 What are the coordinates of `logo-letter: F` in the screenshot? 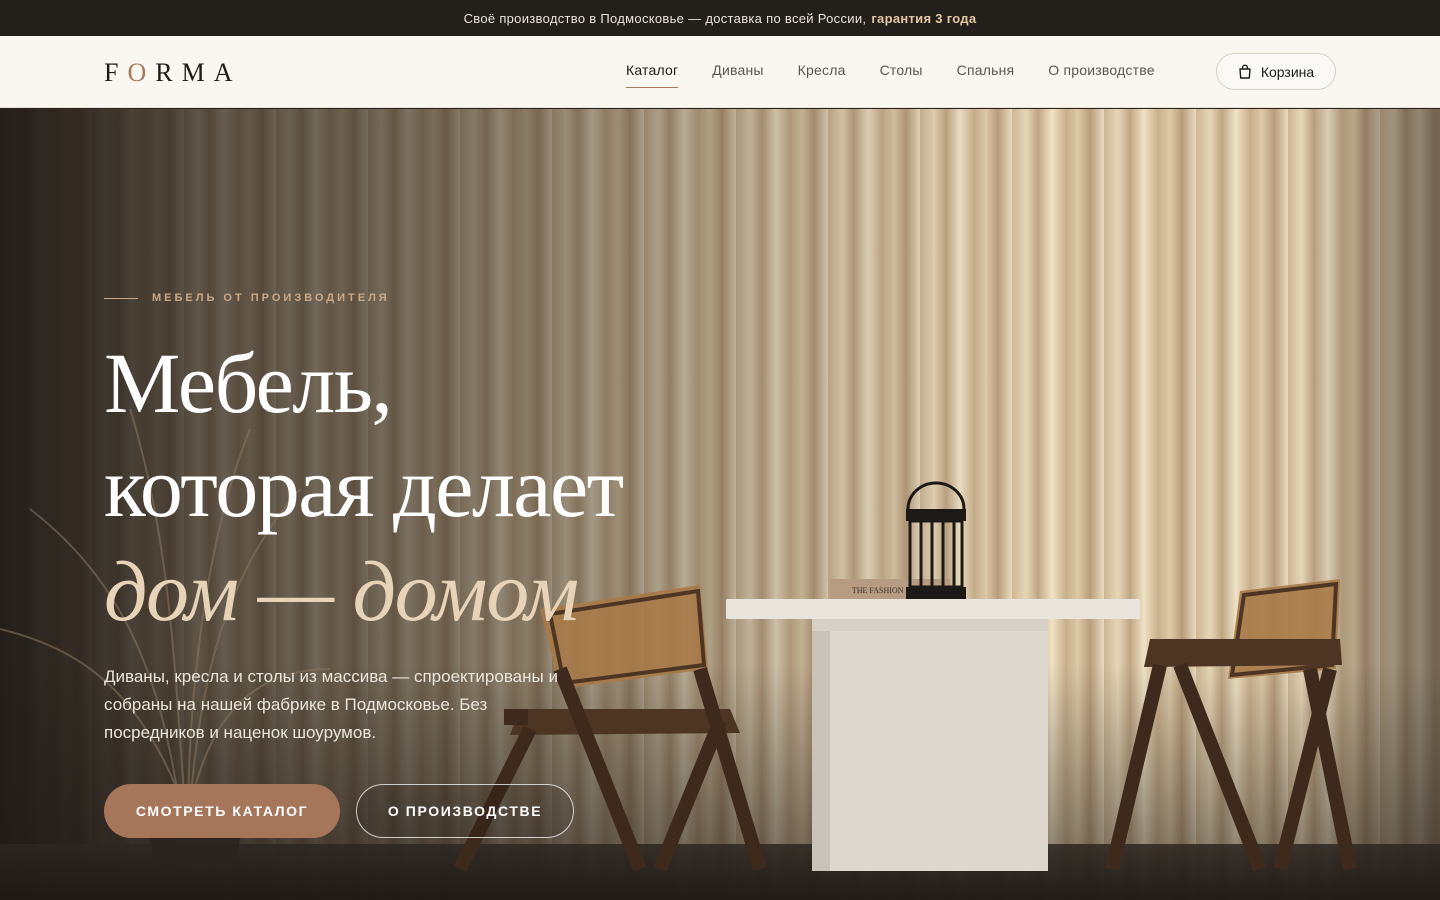 It's located at (116, 72).